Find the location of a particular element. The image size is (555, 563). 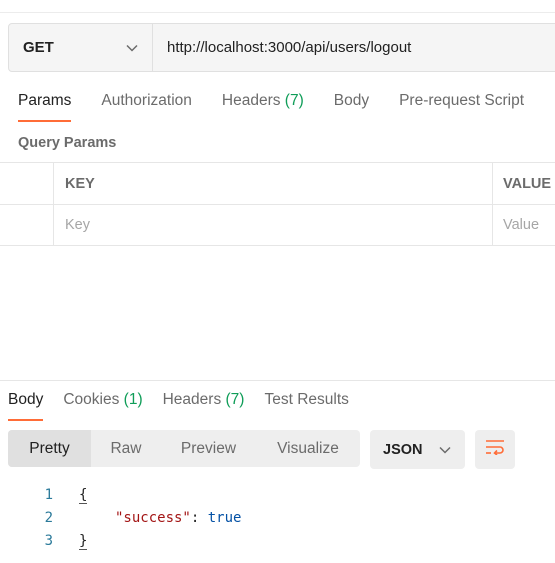

cookies-count: (1) is located at coordinates (133, 399).